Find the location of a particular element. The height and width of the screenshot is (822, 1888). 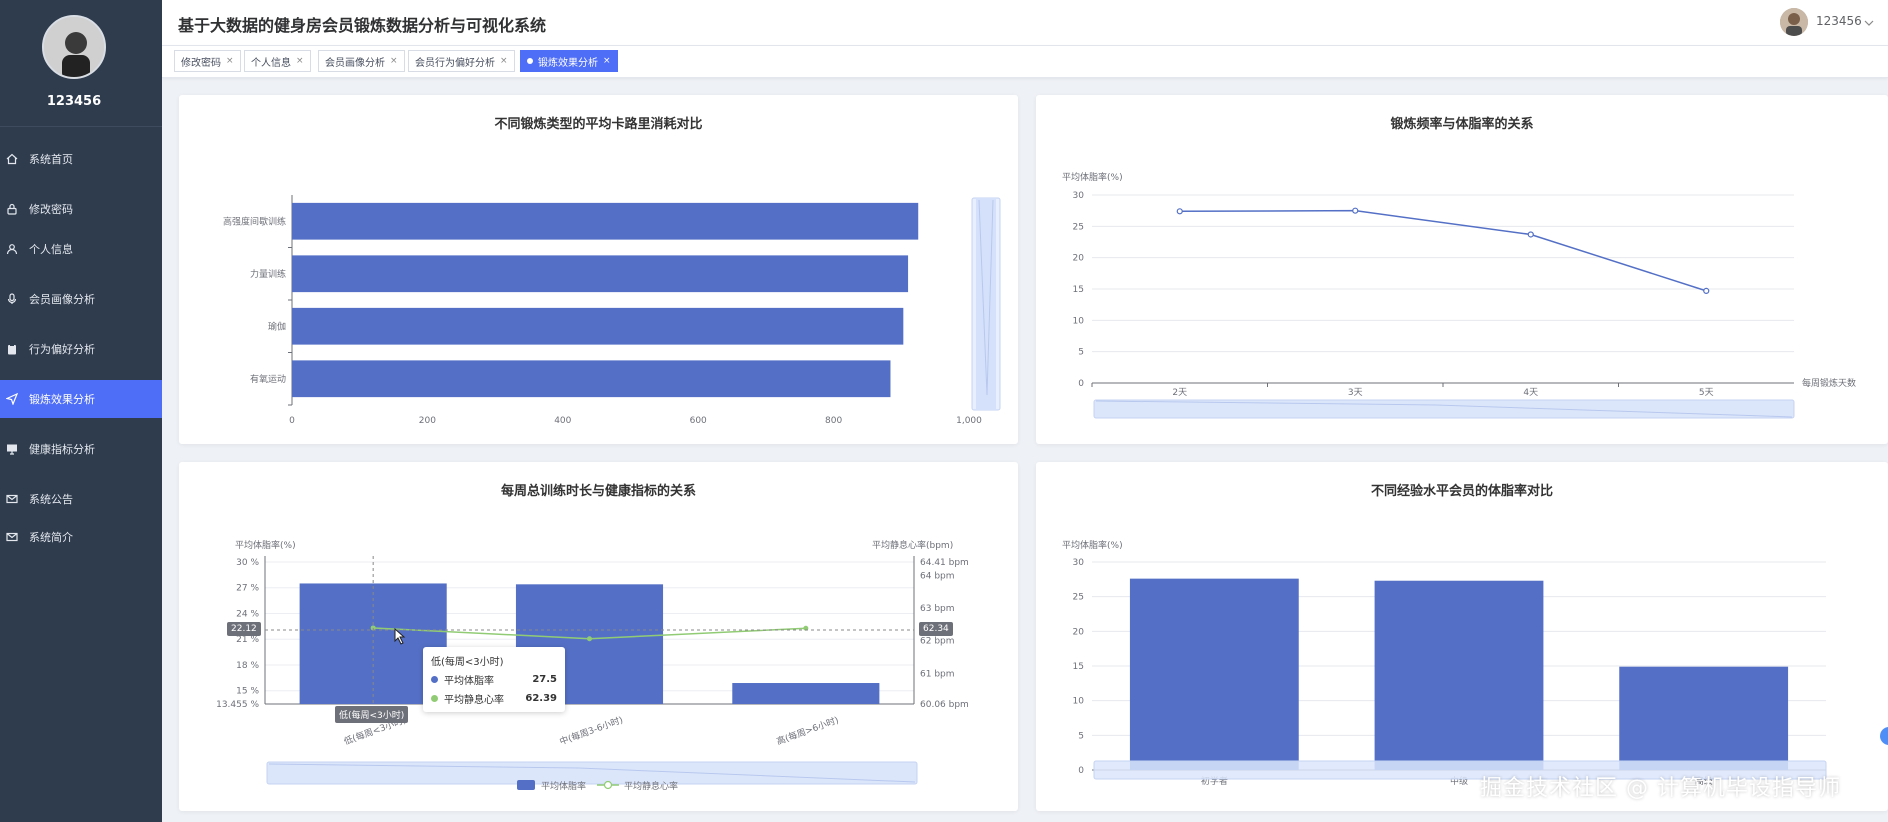

top-header: 基于大数据的健身房会员锻炼数据分析与可视化系统 123456 is located at coordinates (1025, 23).